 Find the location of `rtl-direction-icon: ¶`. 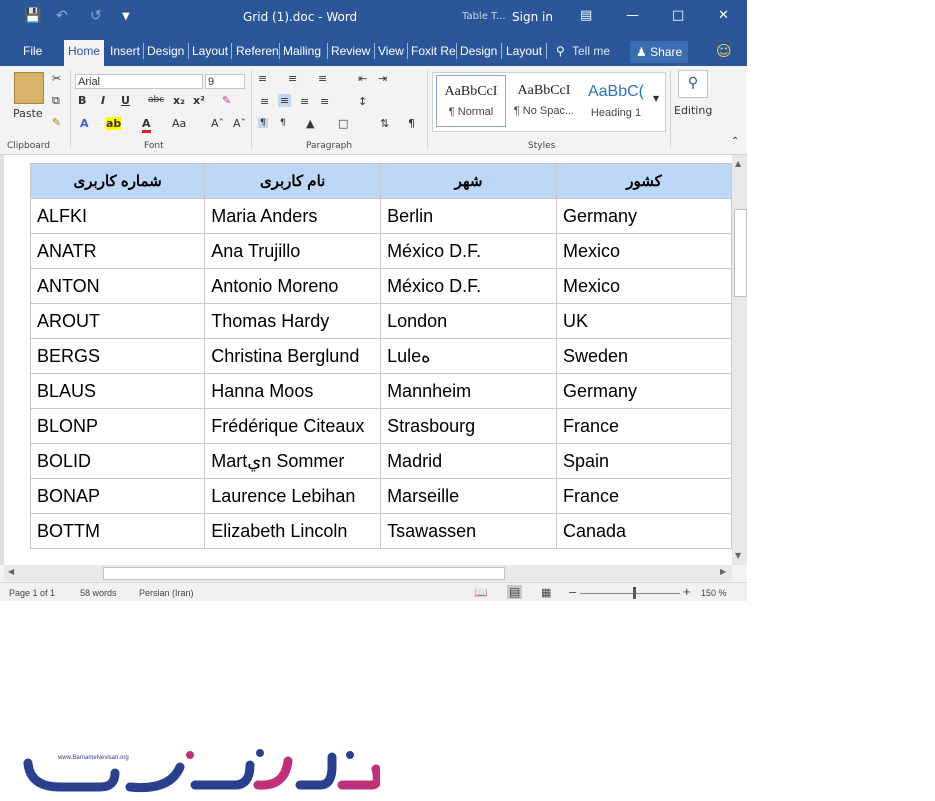

rtl-direction-icon: ¶ is located at coordinates (283, 123).